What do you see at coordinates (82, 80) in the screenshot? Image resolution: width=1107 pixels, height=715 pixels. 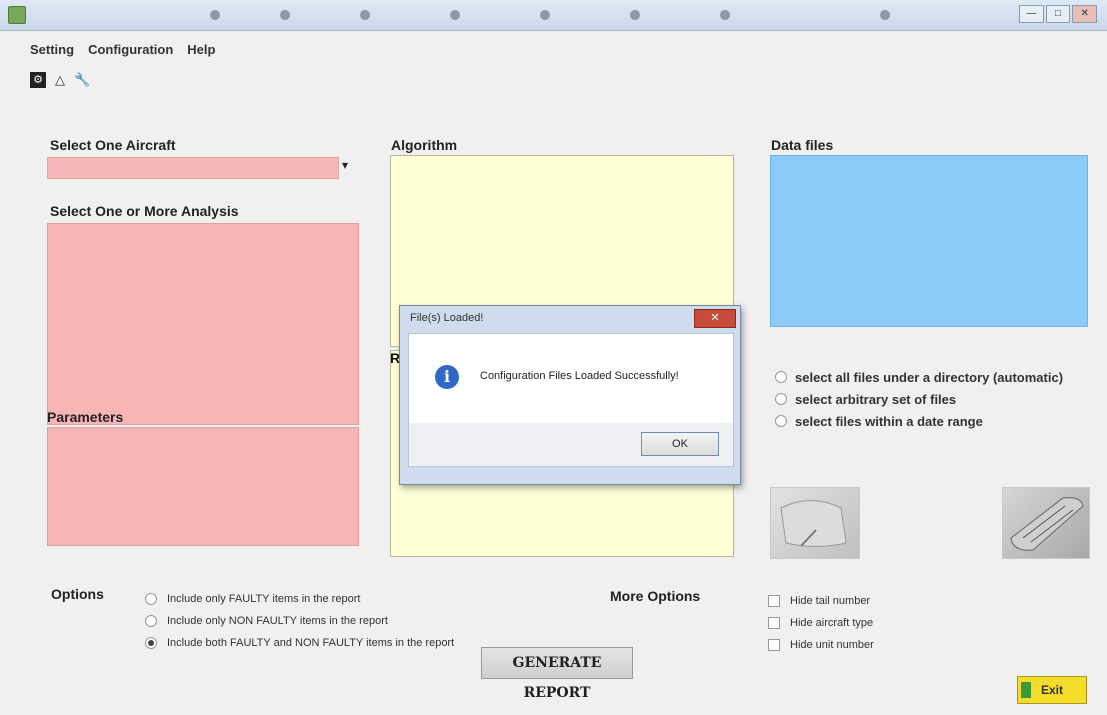 I see `wrench-icon: 🔧` at bounding box center [82, 80].